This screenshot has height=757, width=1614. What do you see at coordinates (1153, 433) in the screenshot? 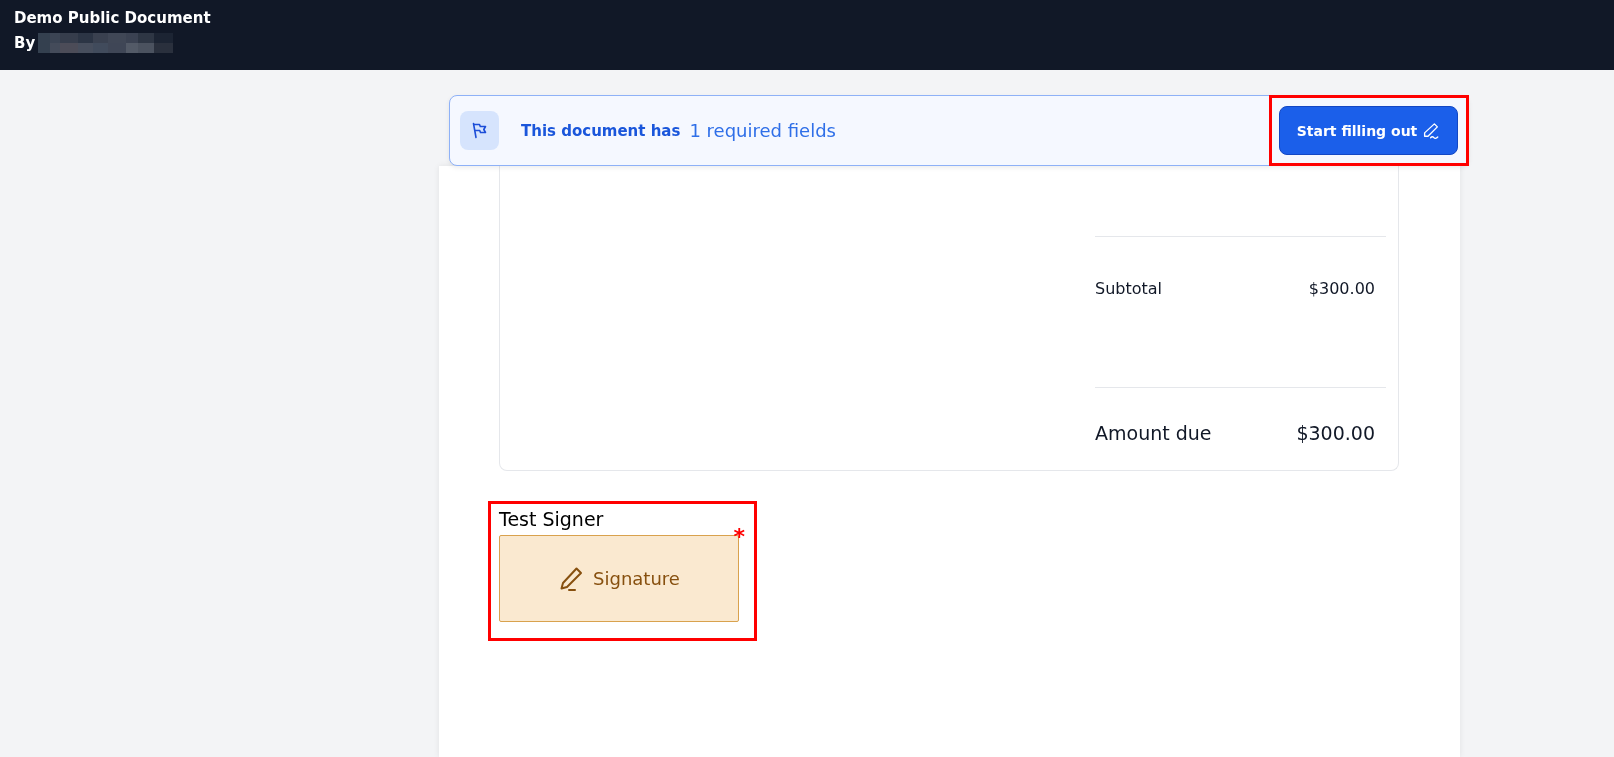
I see `amount-label: Amount due` at bounding box center [1153, 433].